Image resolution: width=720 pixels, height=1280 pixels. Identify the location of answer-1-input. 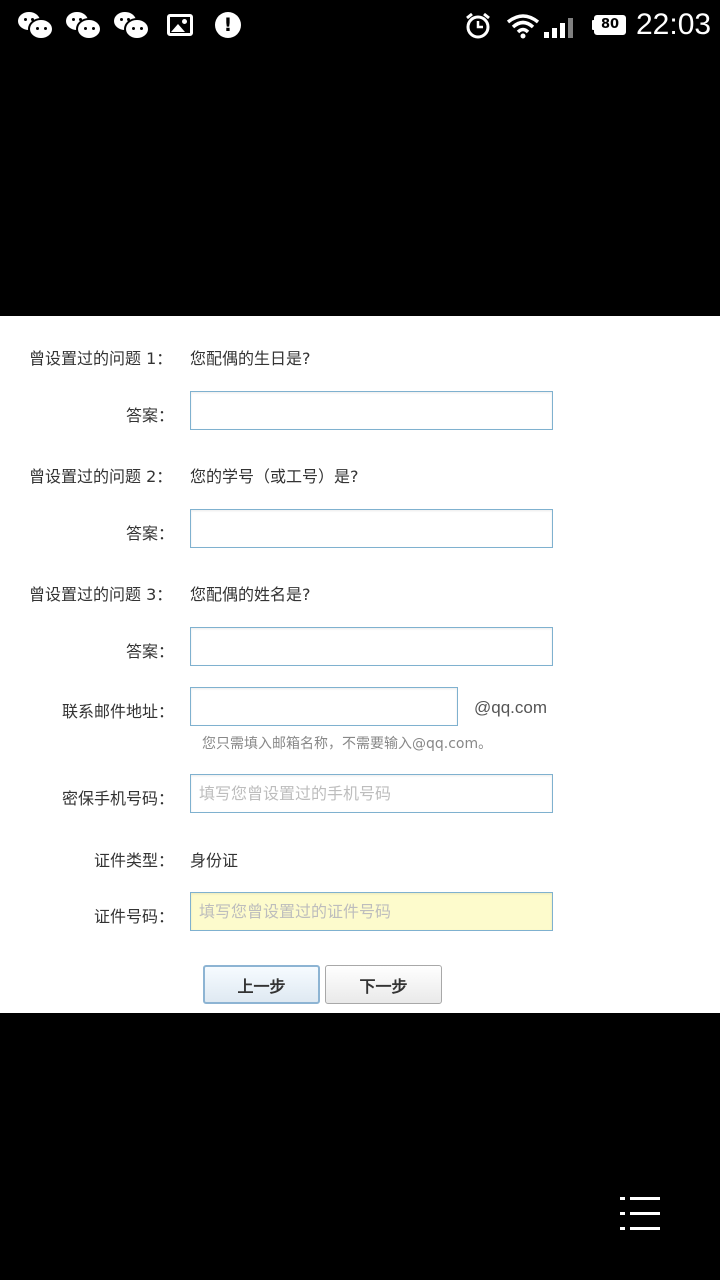
(371, 410).